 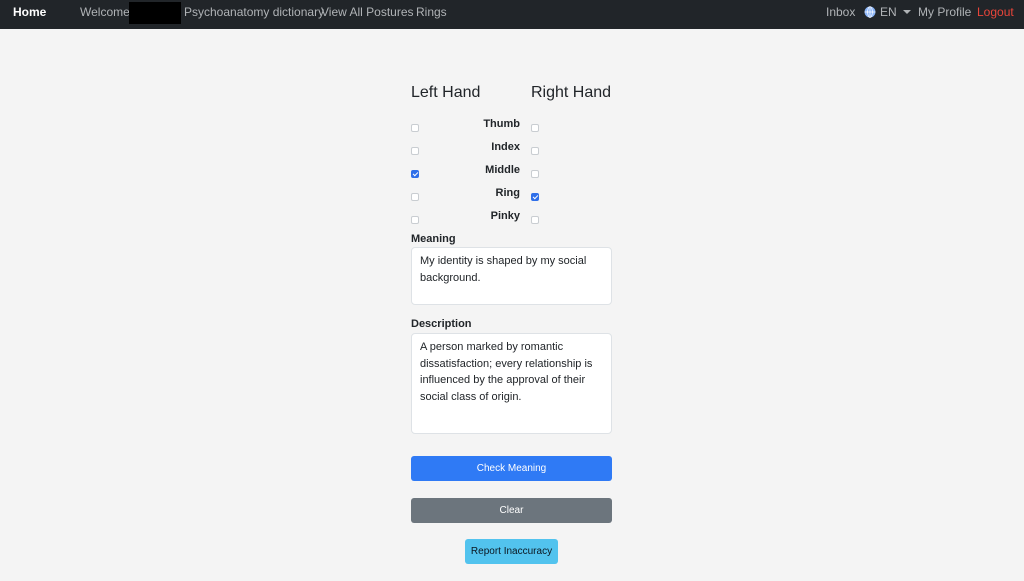 I want to click on check-meaning-button: Check Meaning, so click(x=511, y=468).